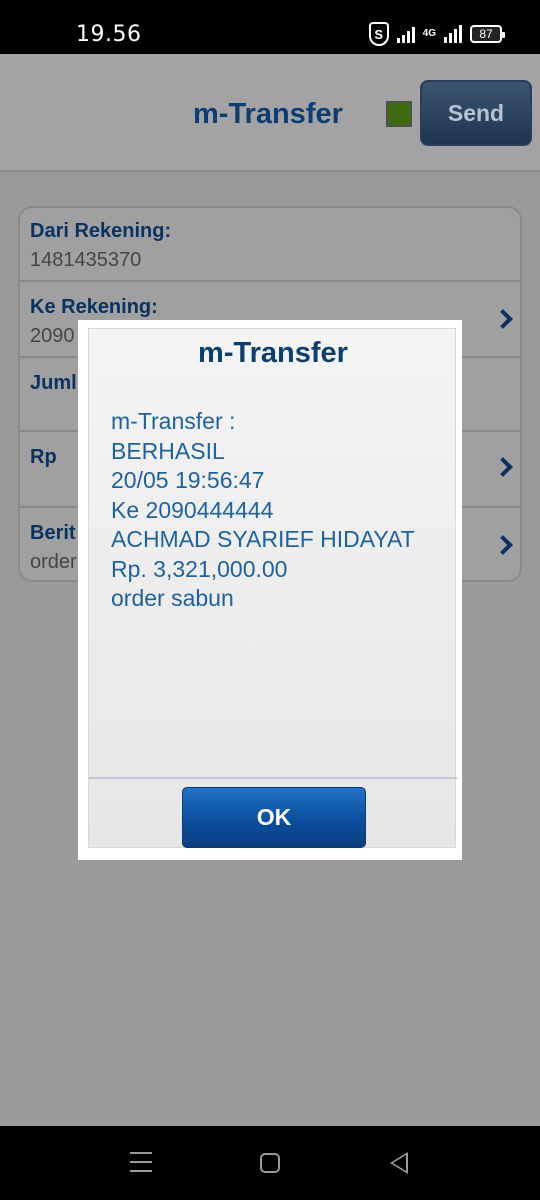 The height and width of the screenshot is (1200, 540). I want to click on send-button: Send, so click(476, 113).